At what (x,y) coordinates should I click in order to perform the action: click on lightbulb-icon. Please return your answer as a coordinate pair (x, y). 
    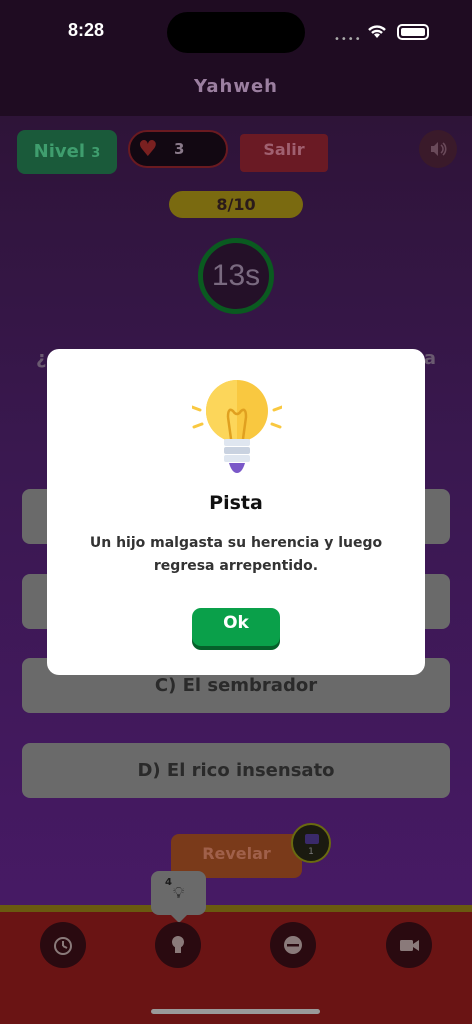
    Looking at the image, I should click on (237, 426).